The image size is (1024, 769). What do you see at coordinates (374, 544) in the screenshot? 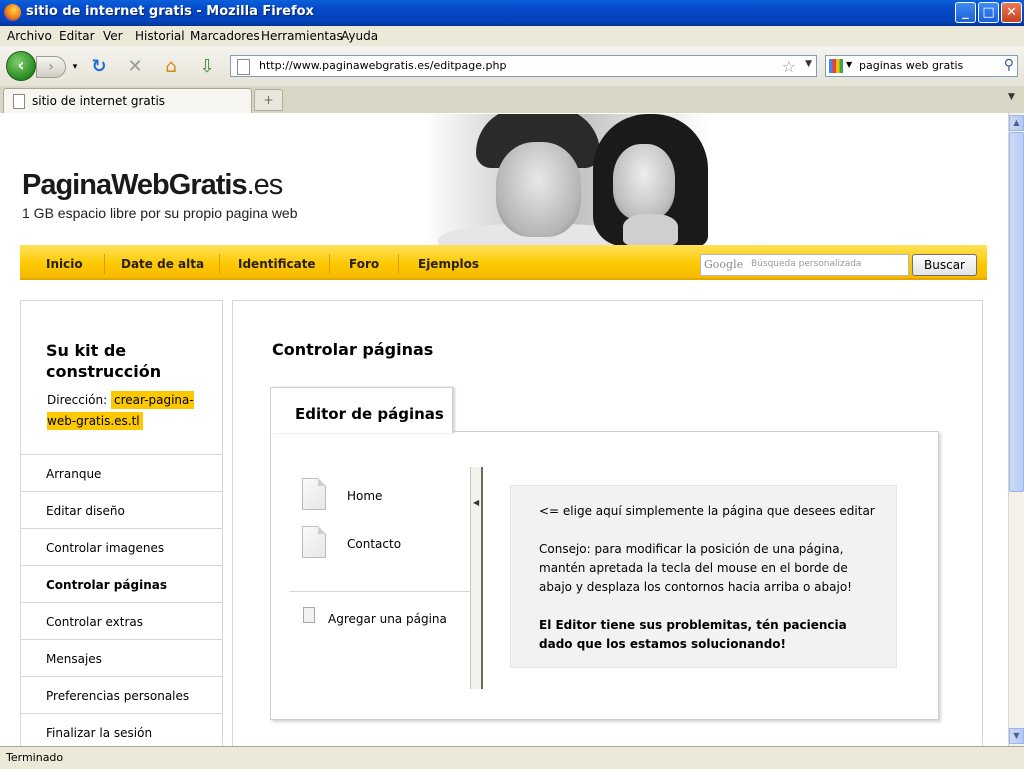
I see `page-item-contacto: Contacto` at bounding box center [374, 544].